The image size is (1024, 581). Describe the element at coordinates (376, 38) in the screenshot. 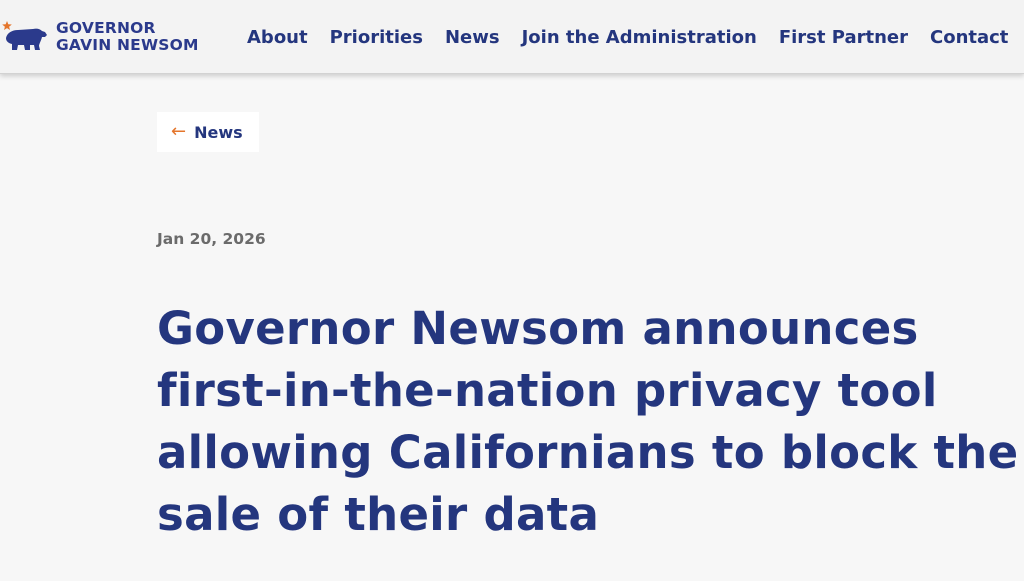

I see `nav-priorities: Priorities` at that location.